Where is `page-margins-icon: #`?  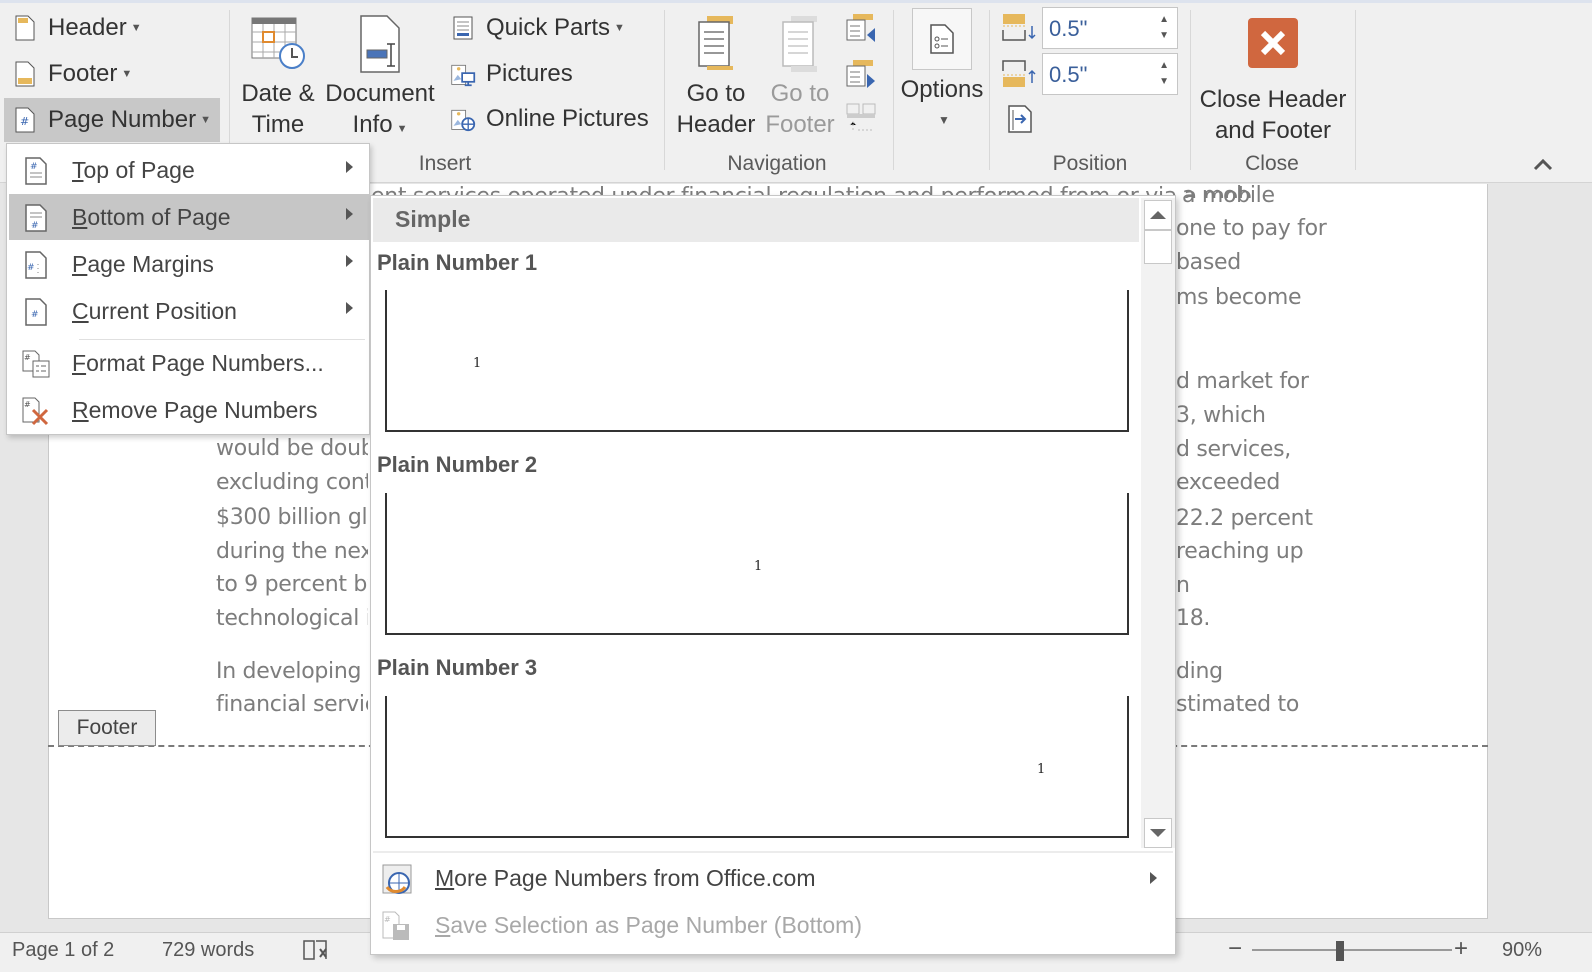
page-margins-icon: # is located at coordinates (36, 265).